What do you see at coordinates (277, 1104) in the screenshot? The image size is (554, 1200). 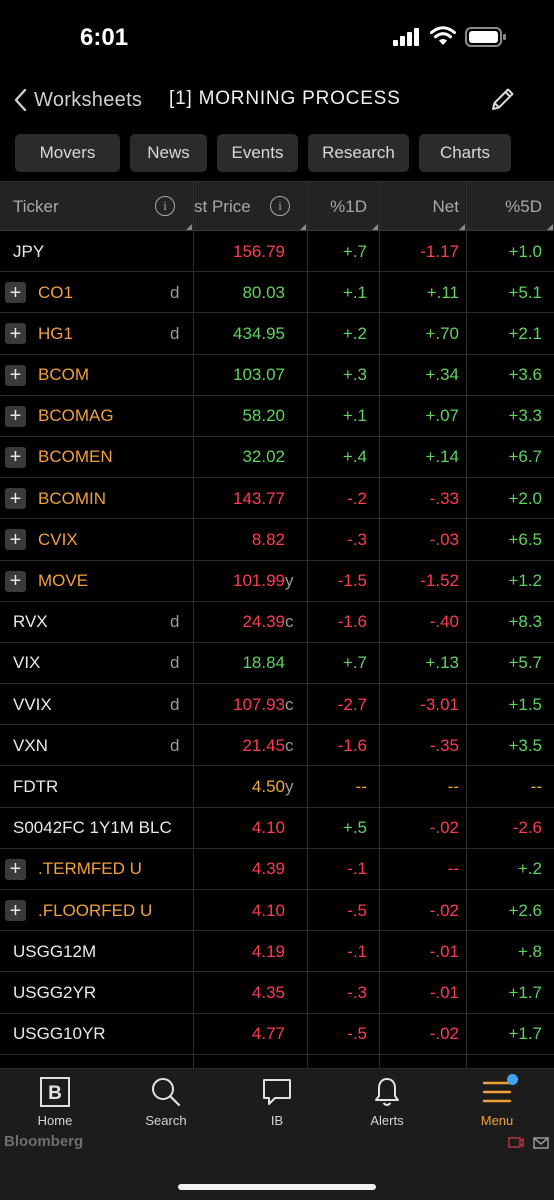 I see `tab-ib: IB` at bounding box center [277, 1104].